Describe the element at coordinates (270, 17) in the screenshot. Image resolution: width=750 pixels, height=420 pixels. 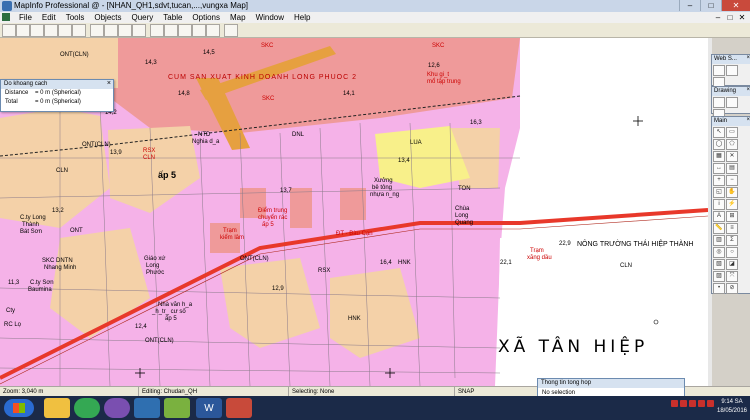
I see `menu-window: Window` at that location.